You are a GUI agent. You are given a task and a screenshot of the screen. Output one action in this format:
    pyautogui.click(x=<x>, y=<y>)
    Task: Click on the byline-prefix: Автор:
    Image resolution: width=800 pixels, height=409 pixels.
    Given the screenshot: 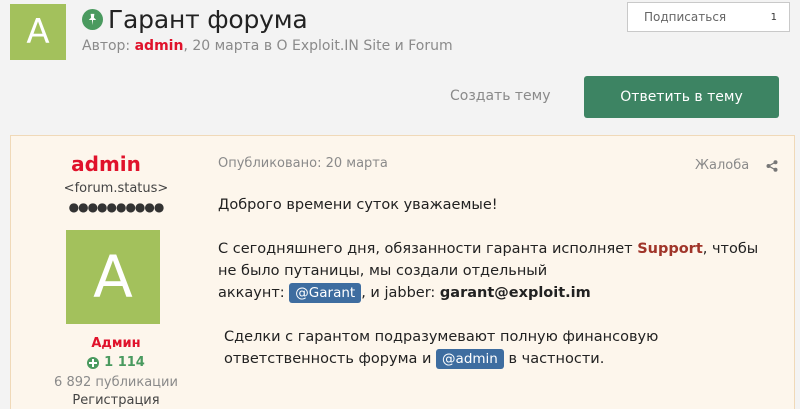 What is the action you would take?
    pyautogui.click(x=108, y=46)
    